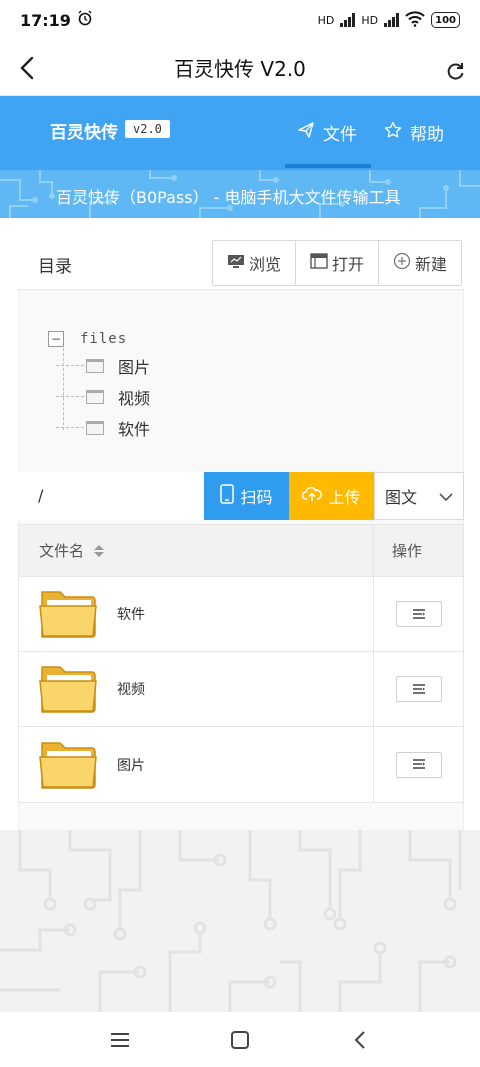  I want to click on folder-tree: − files 图片 视频 软件, so click(198, 385).